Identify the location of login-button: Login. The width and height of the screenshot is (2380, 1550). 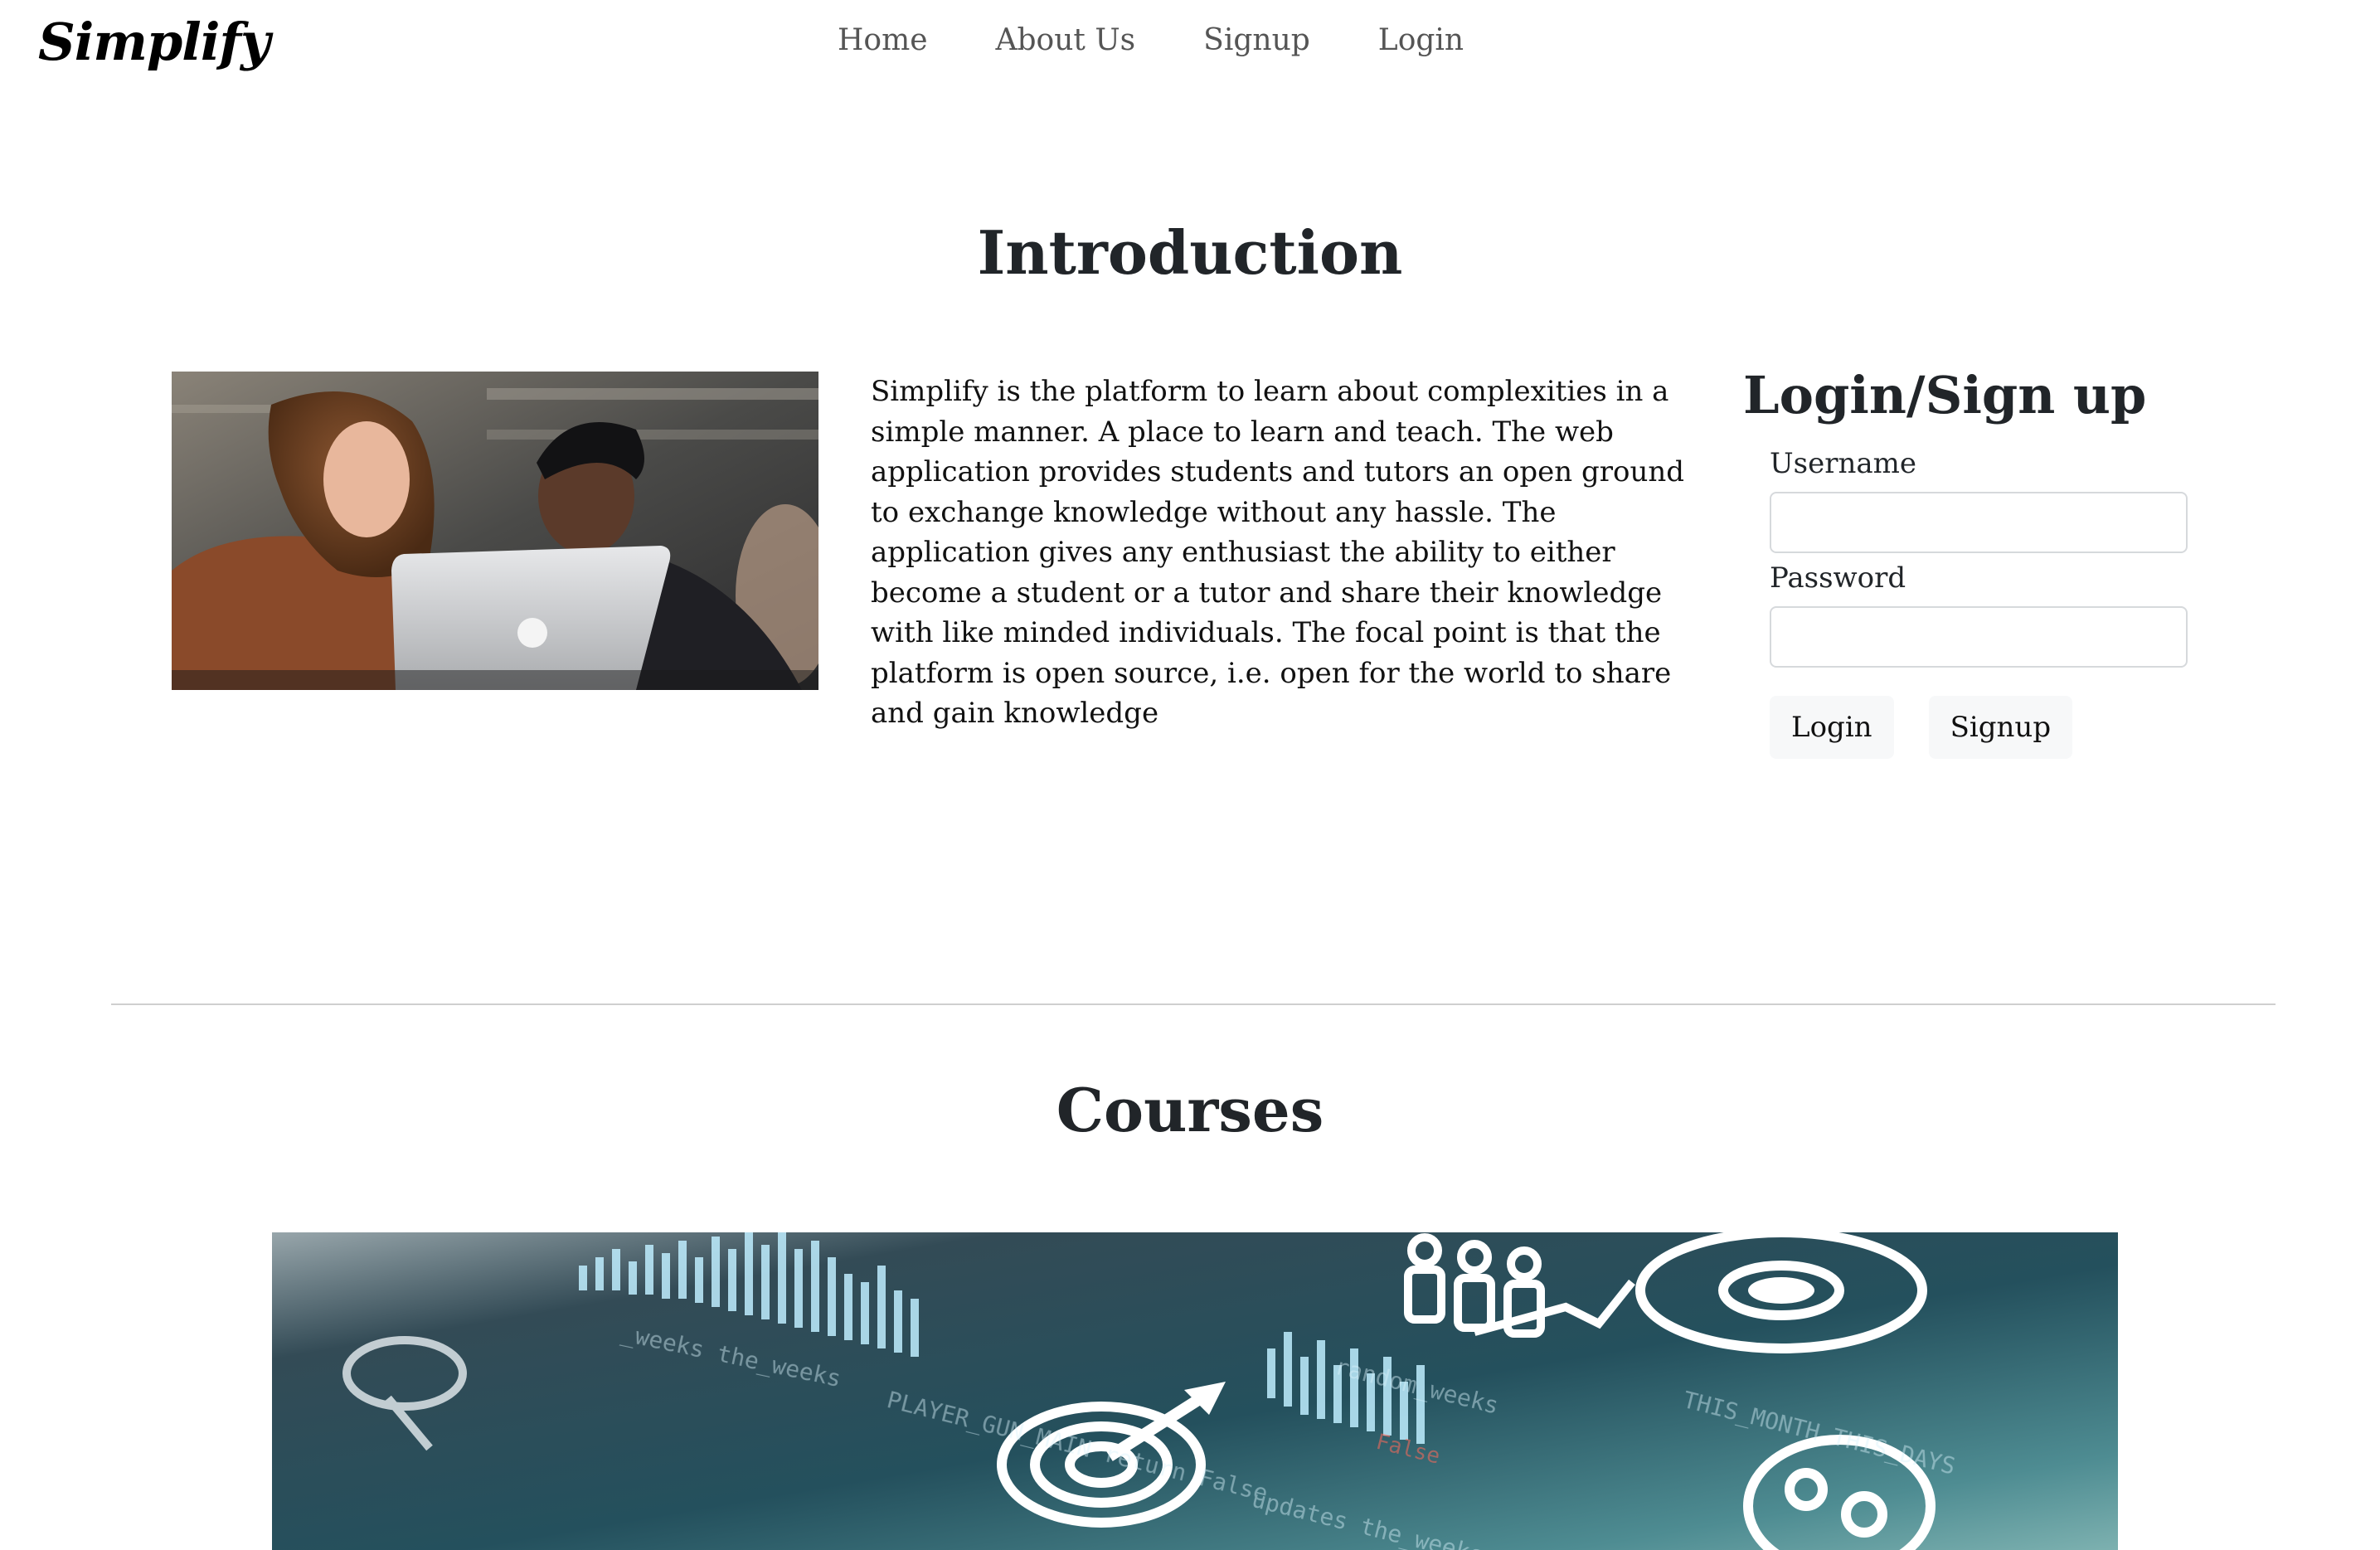
(1832, 727).